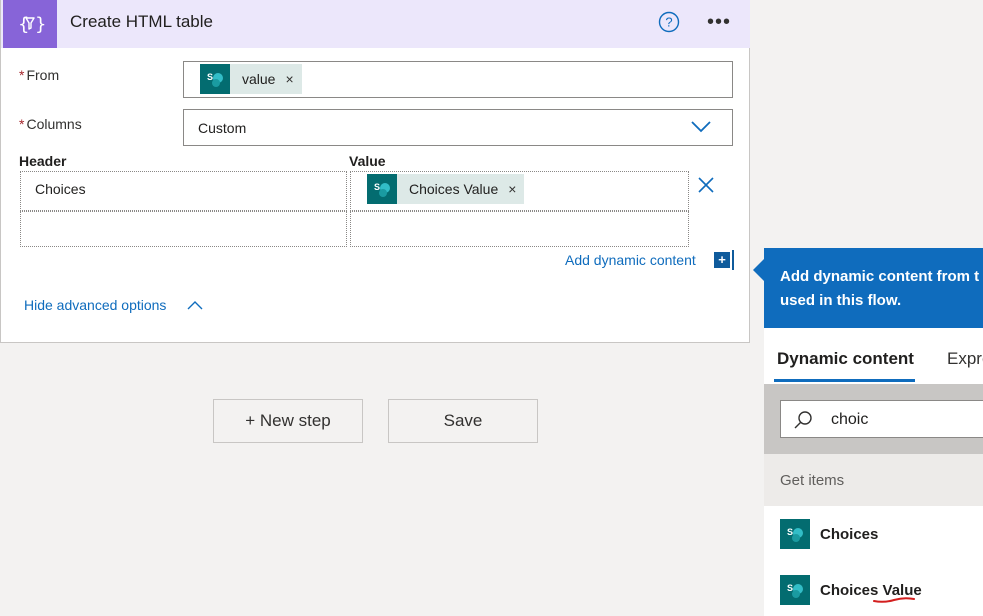  I want to click on data-operation-icon: { }, so click(30, 24).